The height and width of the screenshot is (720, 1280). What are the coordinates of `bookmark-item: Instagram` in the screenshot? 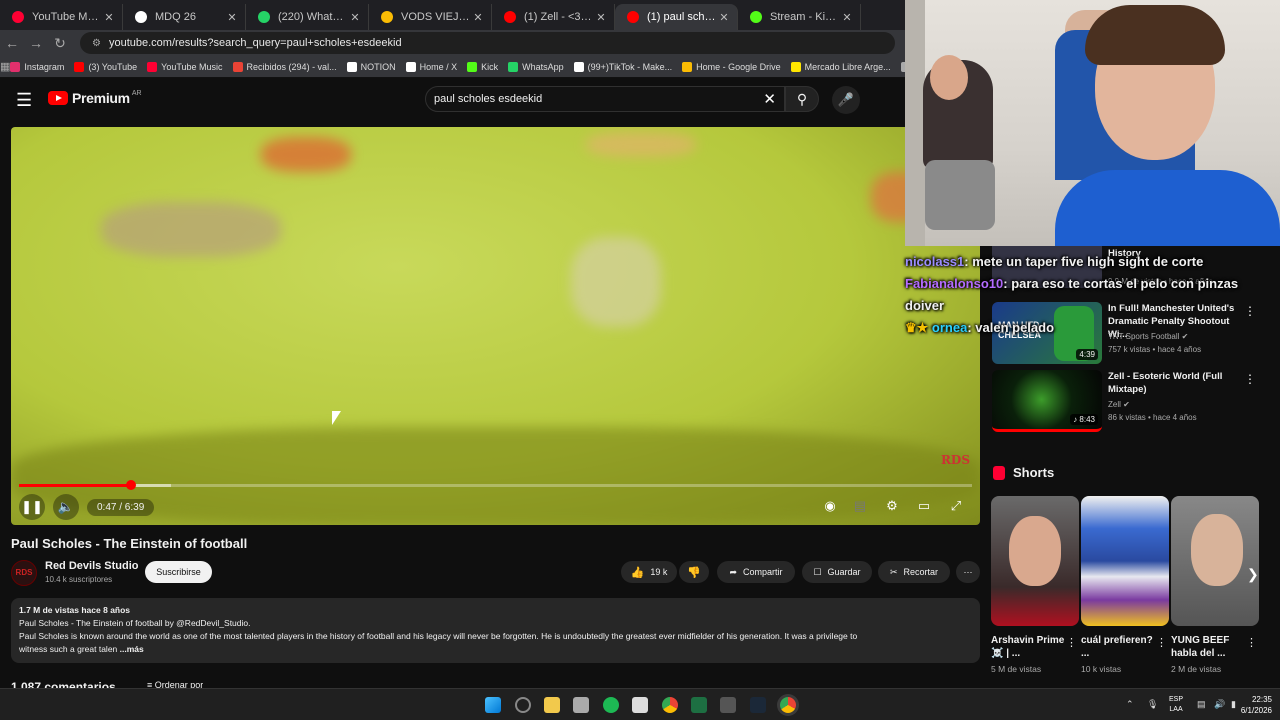 It's located at (37, 66).